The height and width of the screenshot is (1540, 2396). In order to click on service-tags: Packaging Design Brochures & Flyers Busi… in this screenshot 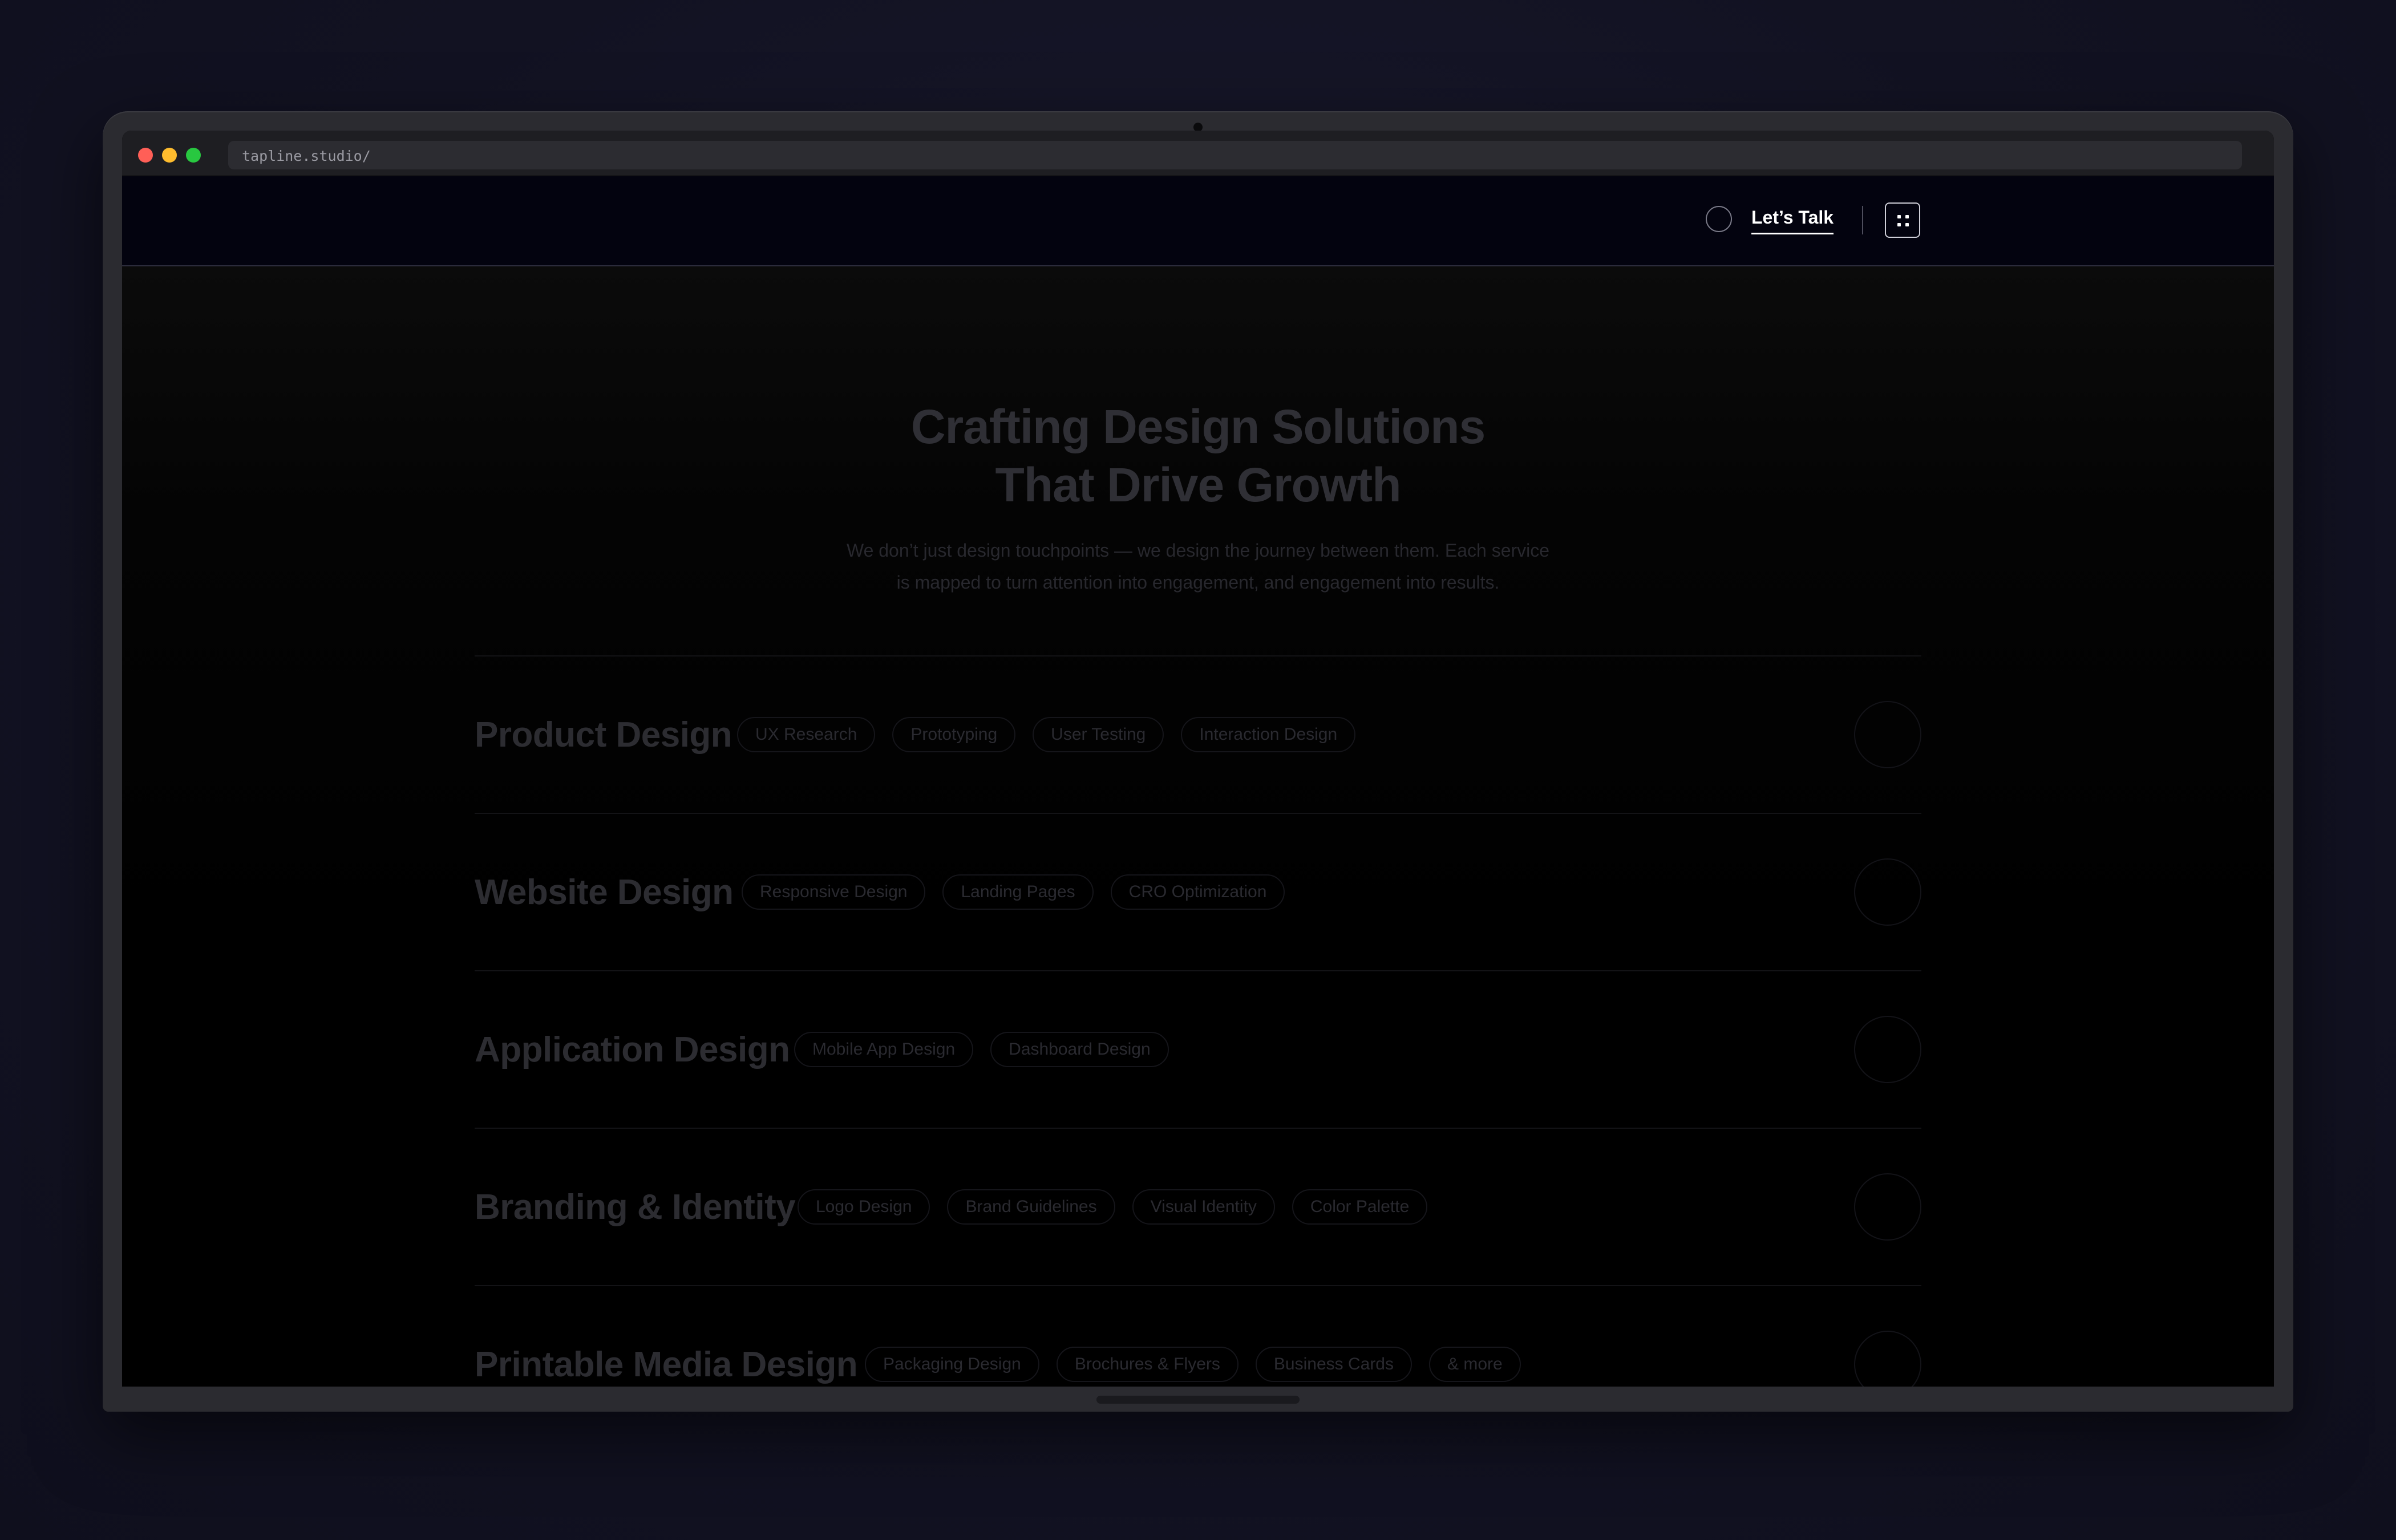, I will do `click(1193, 1364)`.